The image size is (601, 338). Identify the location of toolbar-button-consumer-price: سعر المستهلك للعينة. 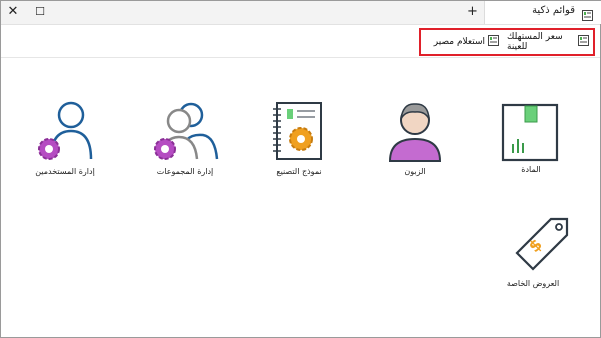
(549, 41).